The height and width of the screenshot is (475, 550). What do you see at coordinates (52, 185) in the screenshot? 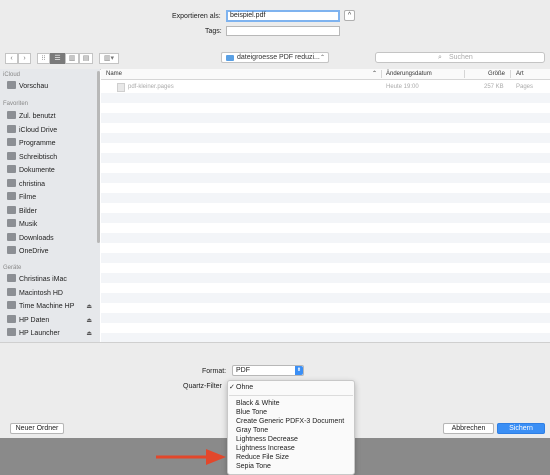
I see `sidebar-item-christina: christina` at bounding box center [52, 185].